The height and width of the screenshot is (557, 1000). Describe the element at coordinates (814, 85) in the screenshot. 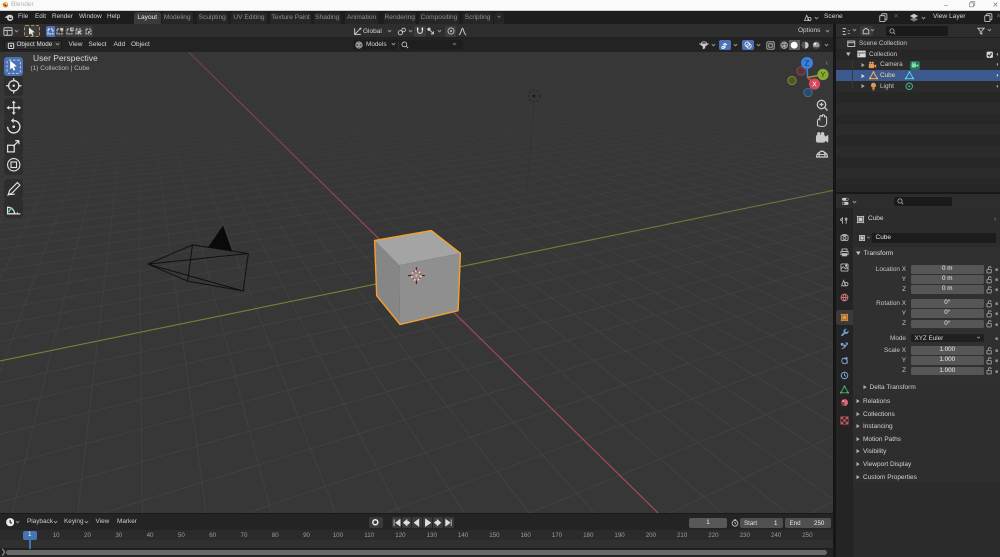

I see `svg-text: X` at that location.